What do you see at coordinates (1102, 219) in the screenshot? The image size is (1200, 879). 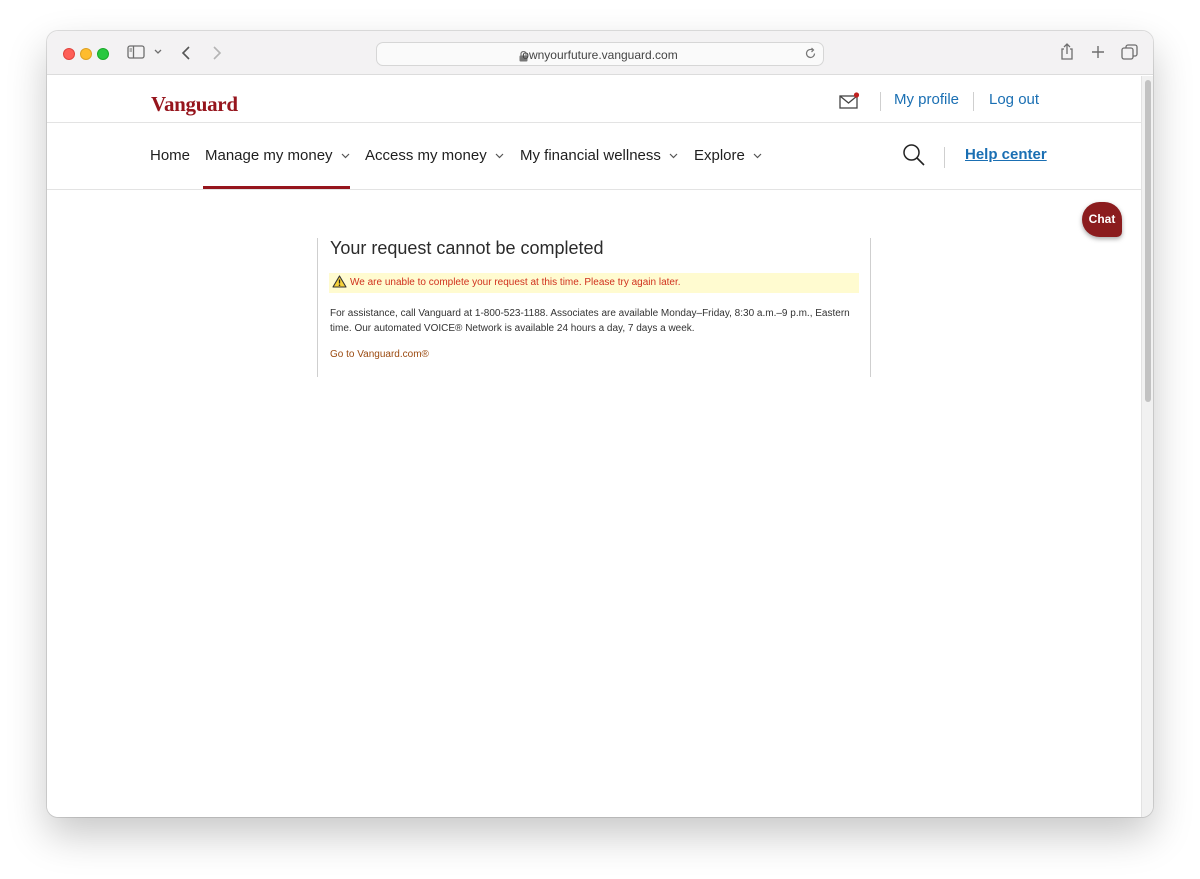 I see `chat-button: Chat` at bounding box center [1102, 219].